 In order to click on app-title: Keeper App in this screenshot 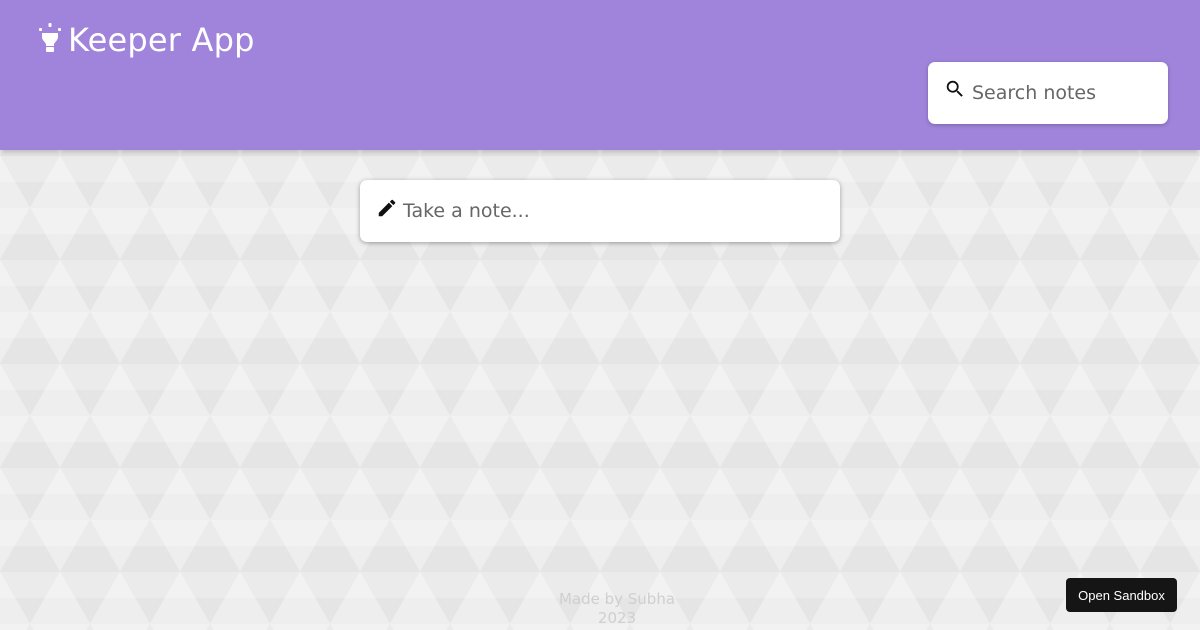, I will do `click(161, 40)`.